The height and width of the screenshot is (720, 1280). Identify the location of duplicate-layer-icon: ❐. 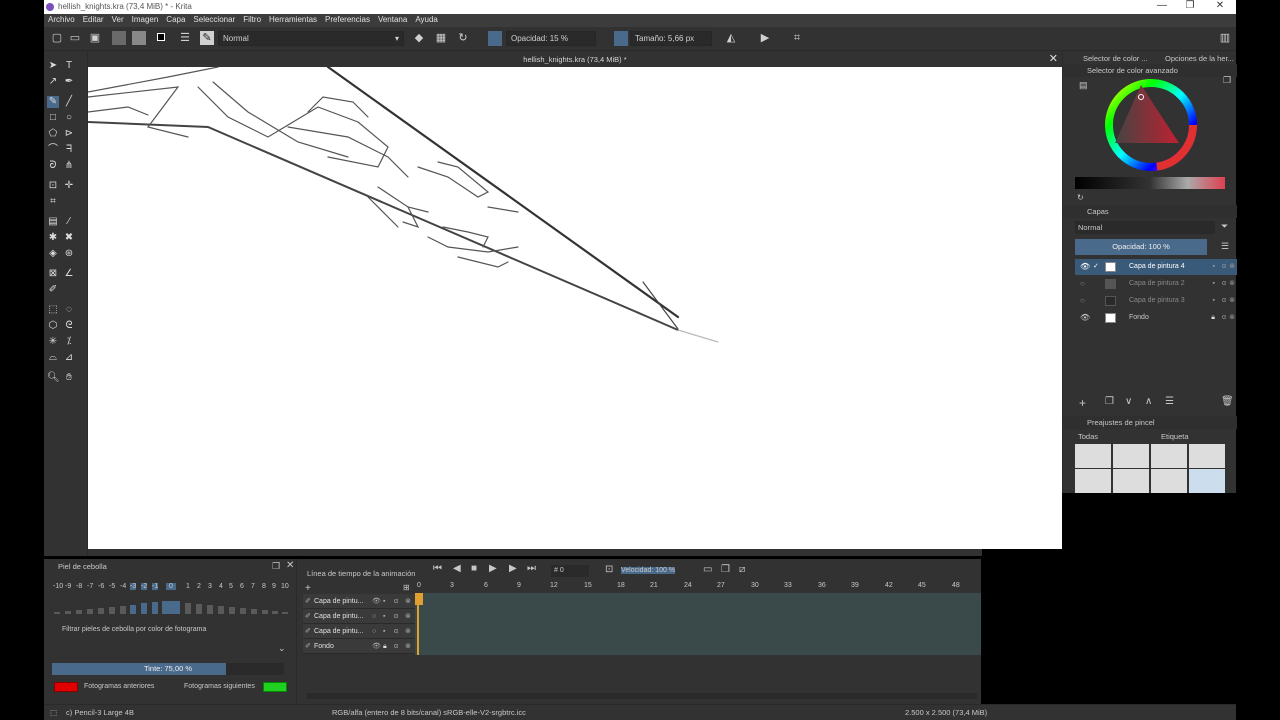
(1109, 401).